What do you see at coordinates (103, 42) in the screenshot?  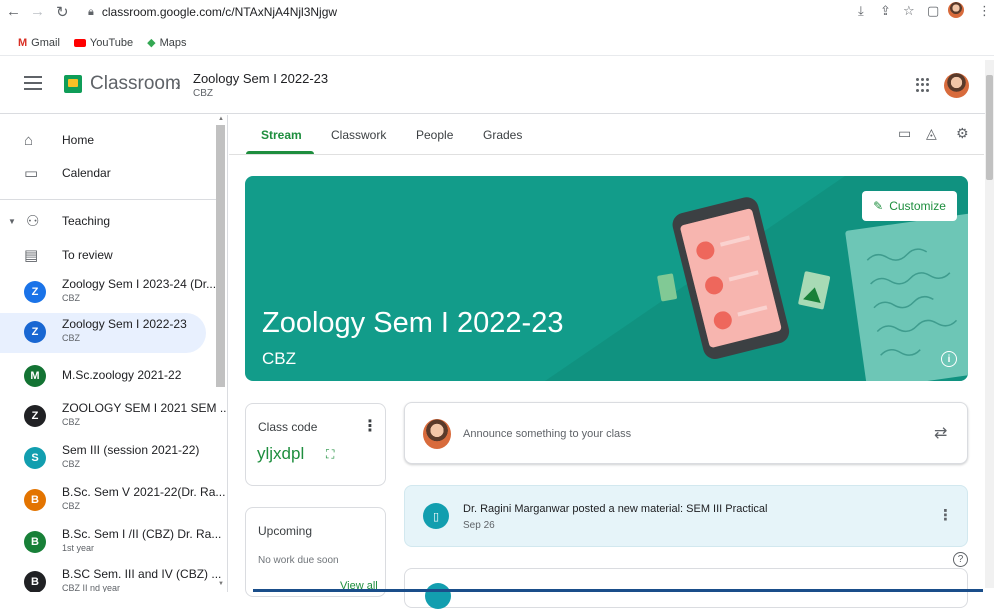 I see `bookmark-youtube: YouTube` at bounding box center [103, 42].